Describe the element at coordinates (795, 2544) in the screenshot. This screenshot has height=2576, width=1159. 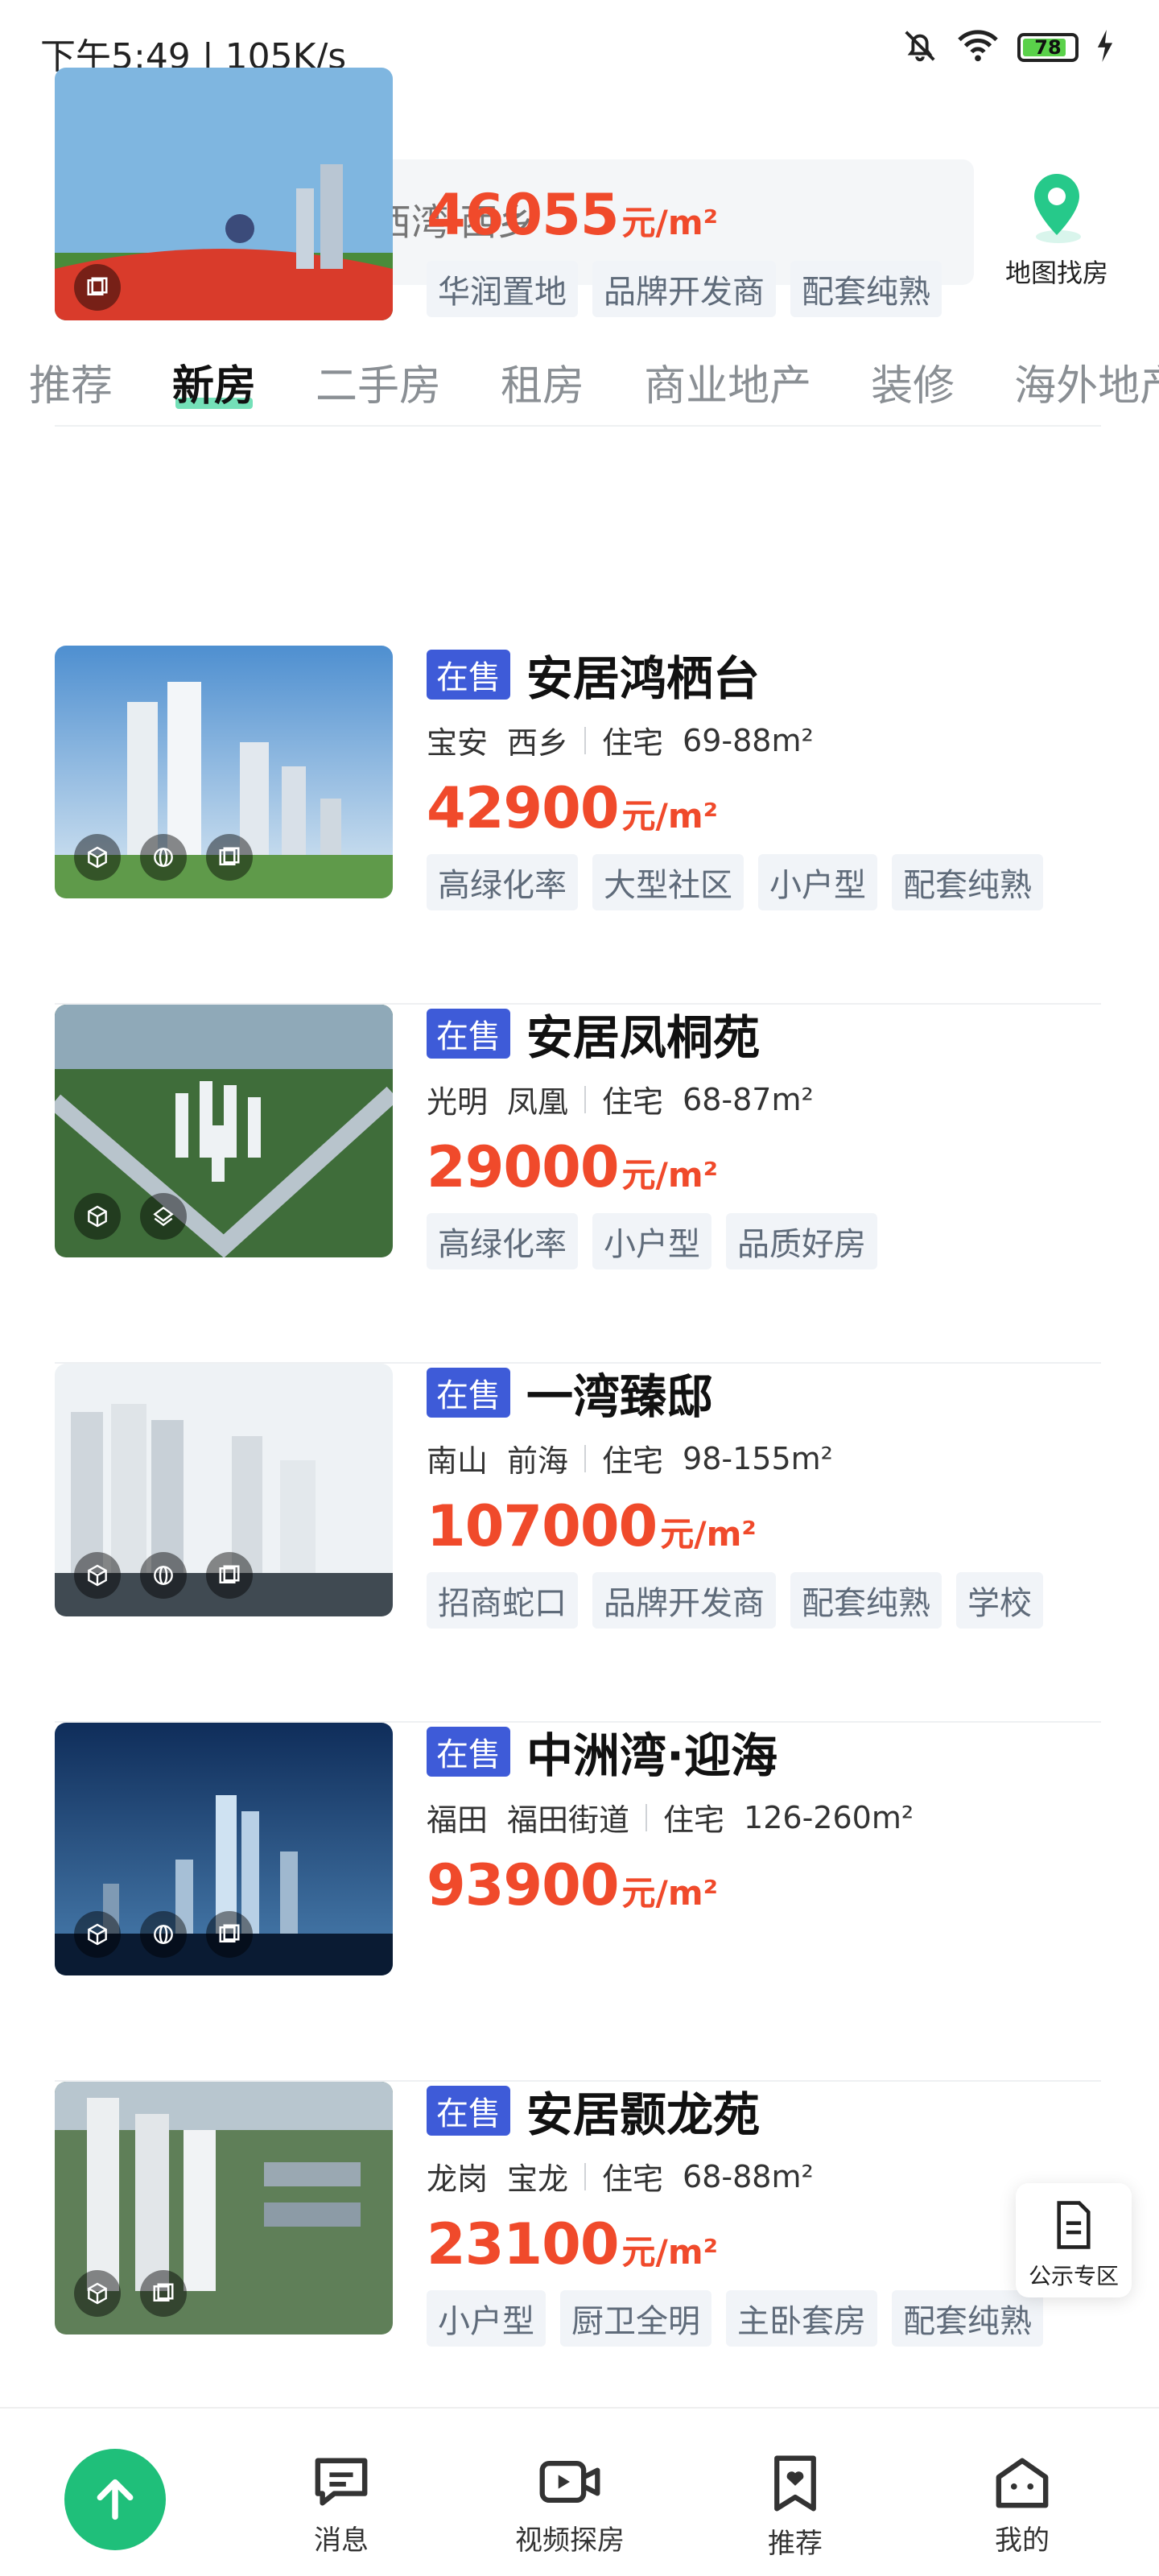
I see `nav-label: 推荐` at that location.